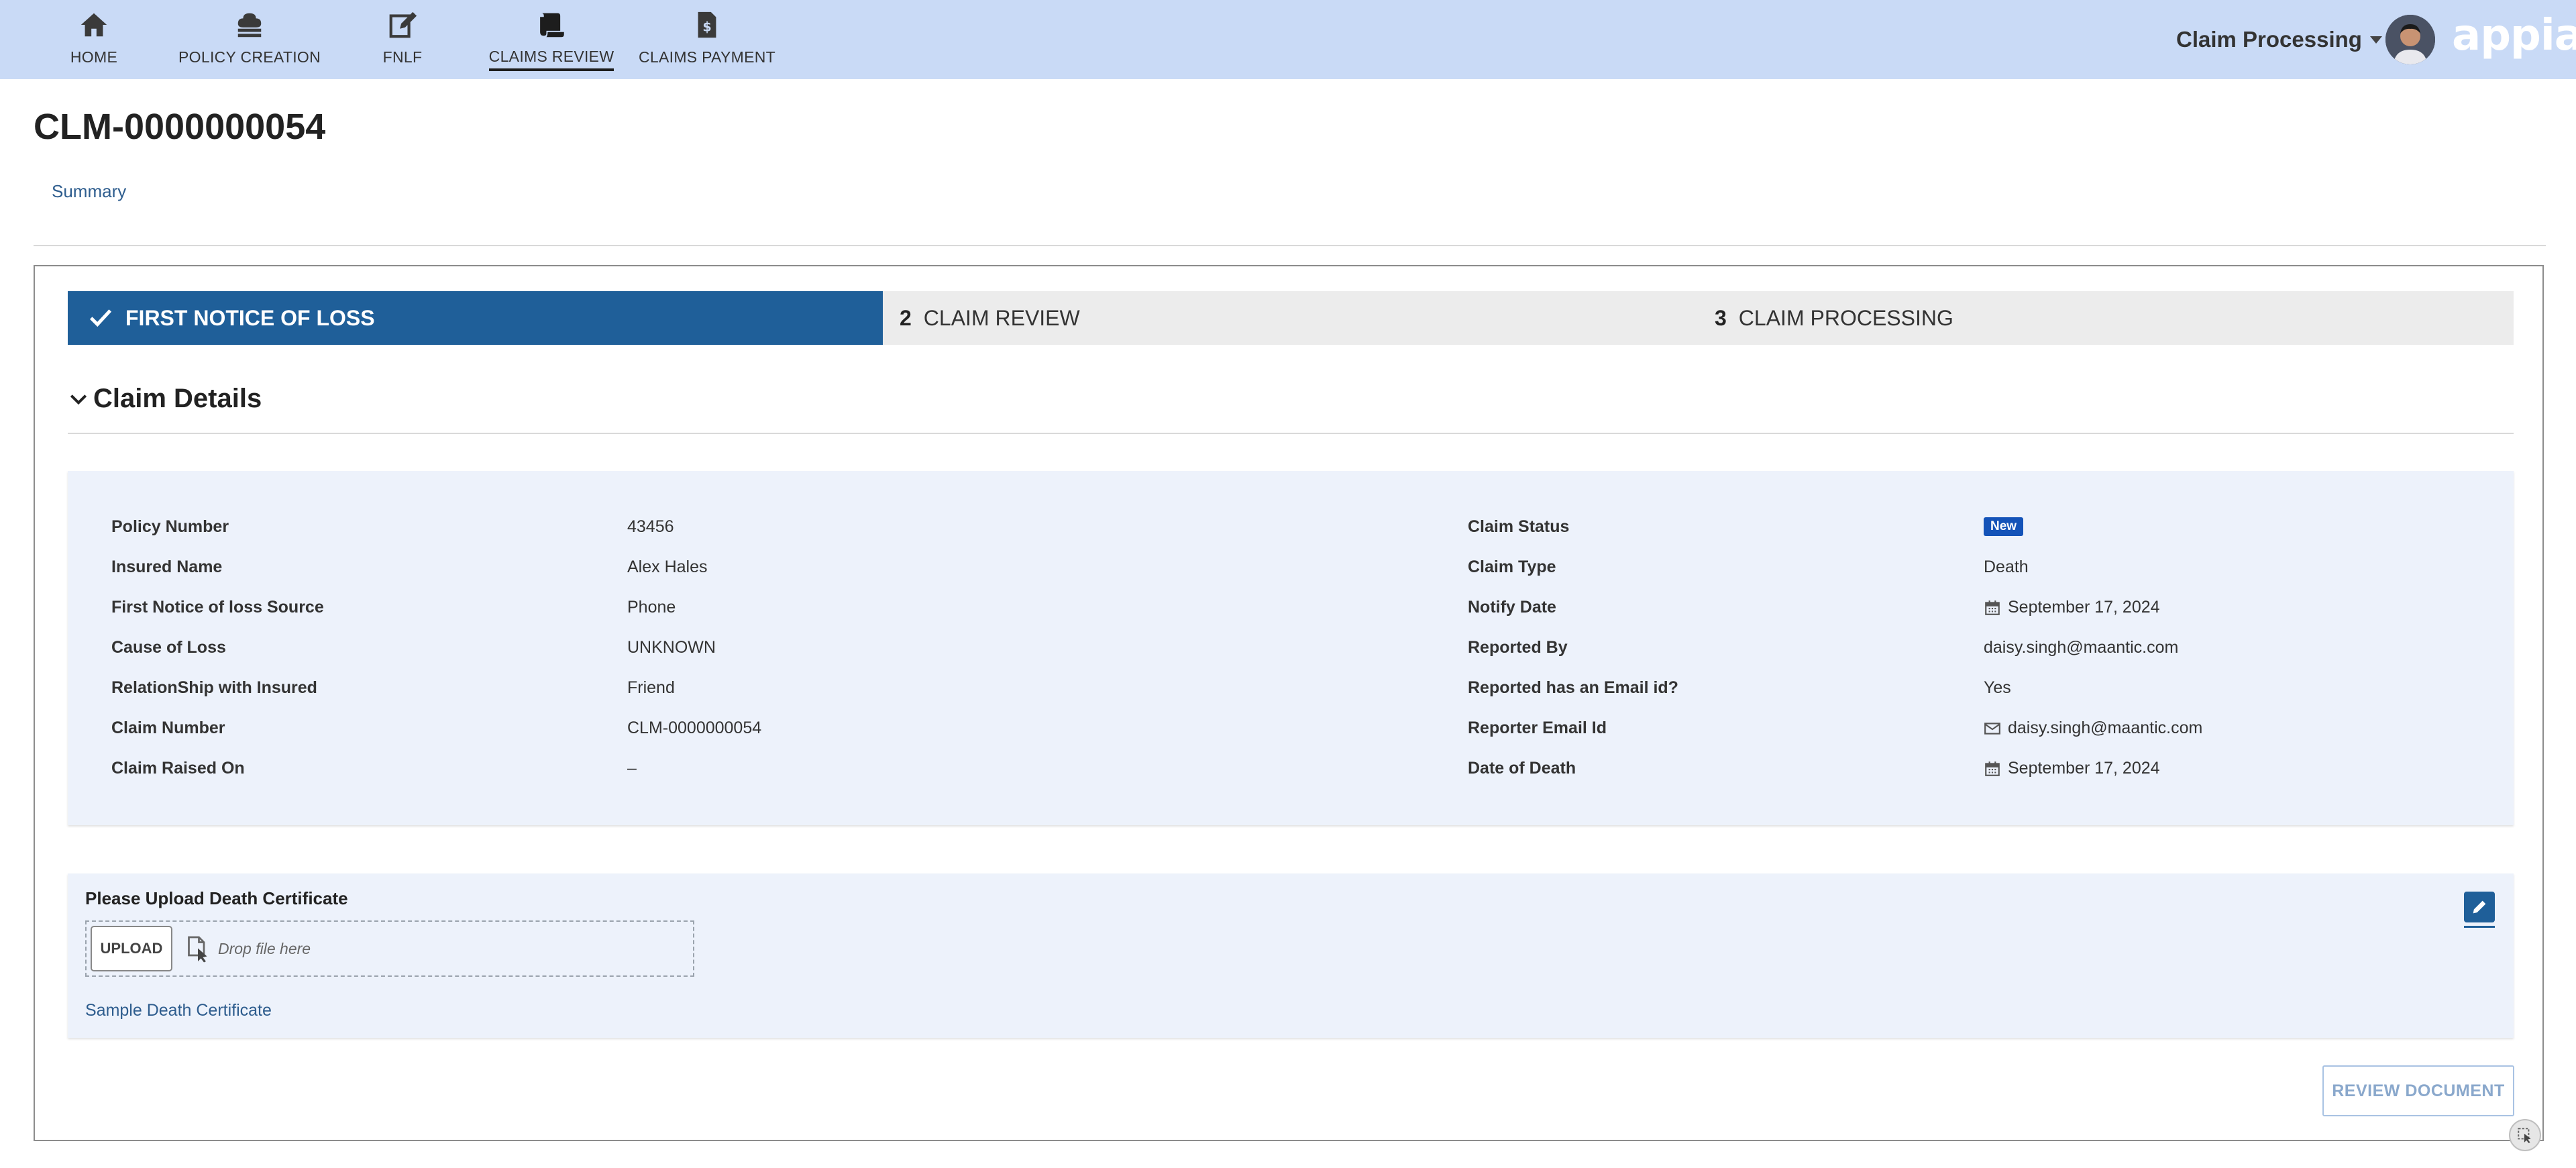 The width and height of the screenshot is (2576, 1168). Describe the element at coordinates (402, 57) in the screenshot. I see `nav-label-fnlf: FNLF` at that location.